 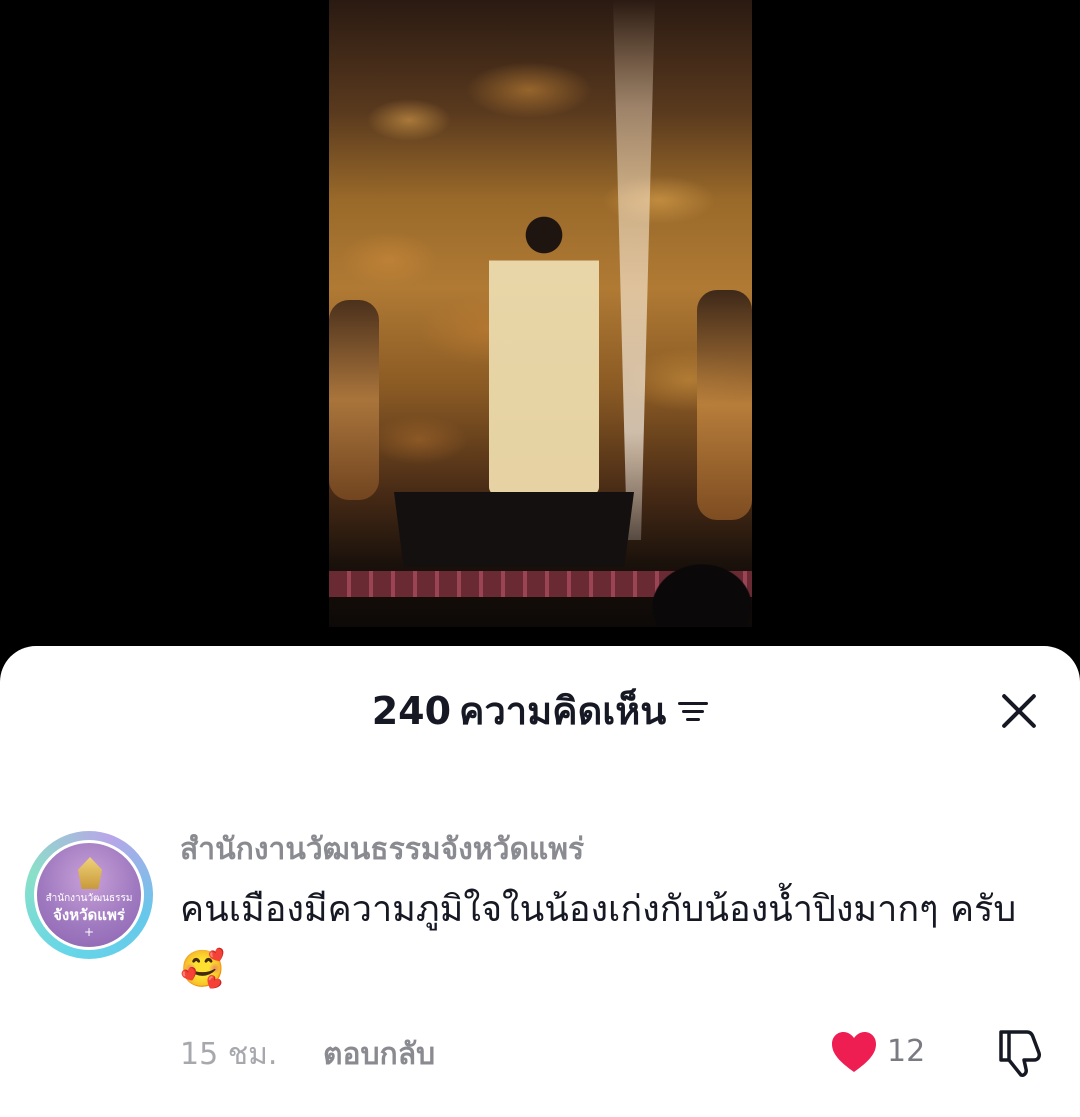 What do you see at coordinates (544, 350) in the screenshot?
I see `performer` at bounding box center [544, 350].